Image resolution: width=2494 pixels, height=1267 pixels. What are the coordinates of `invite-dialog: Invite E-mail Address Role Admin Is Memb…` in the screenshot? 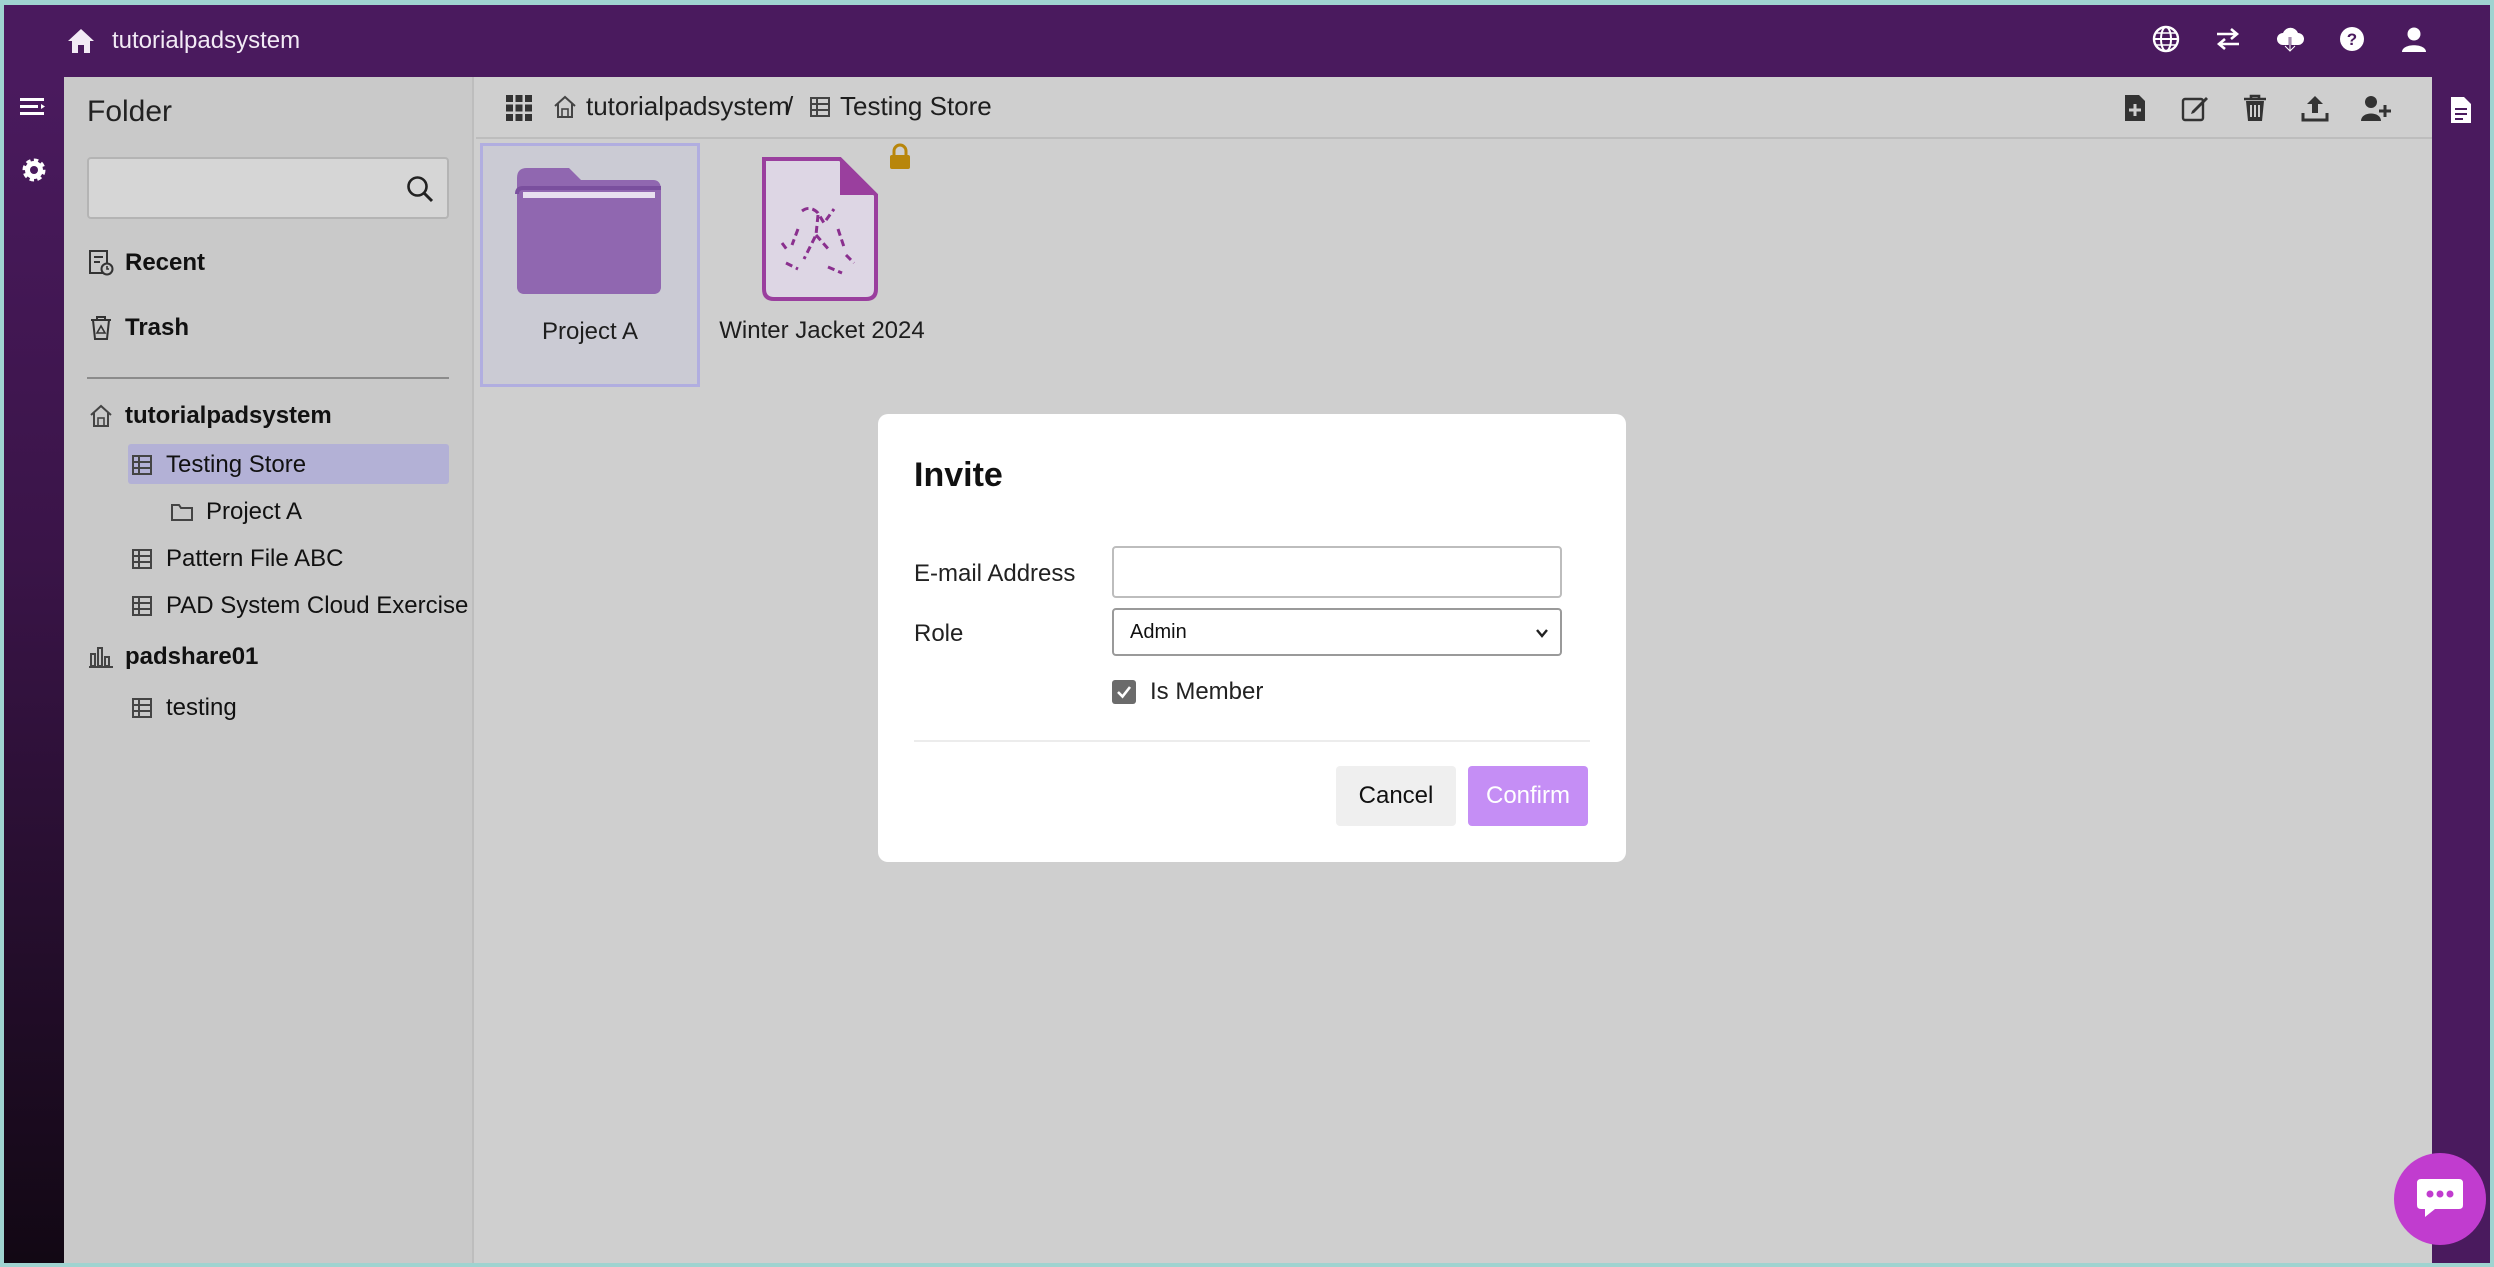 It's located at (1252, 638).